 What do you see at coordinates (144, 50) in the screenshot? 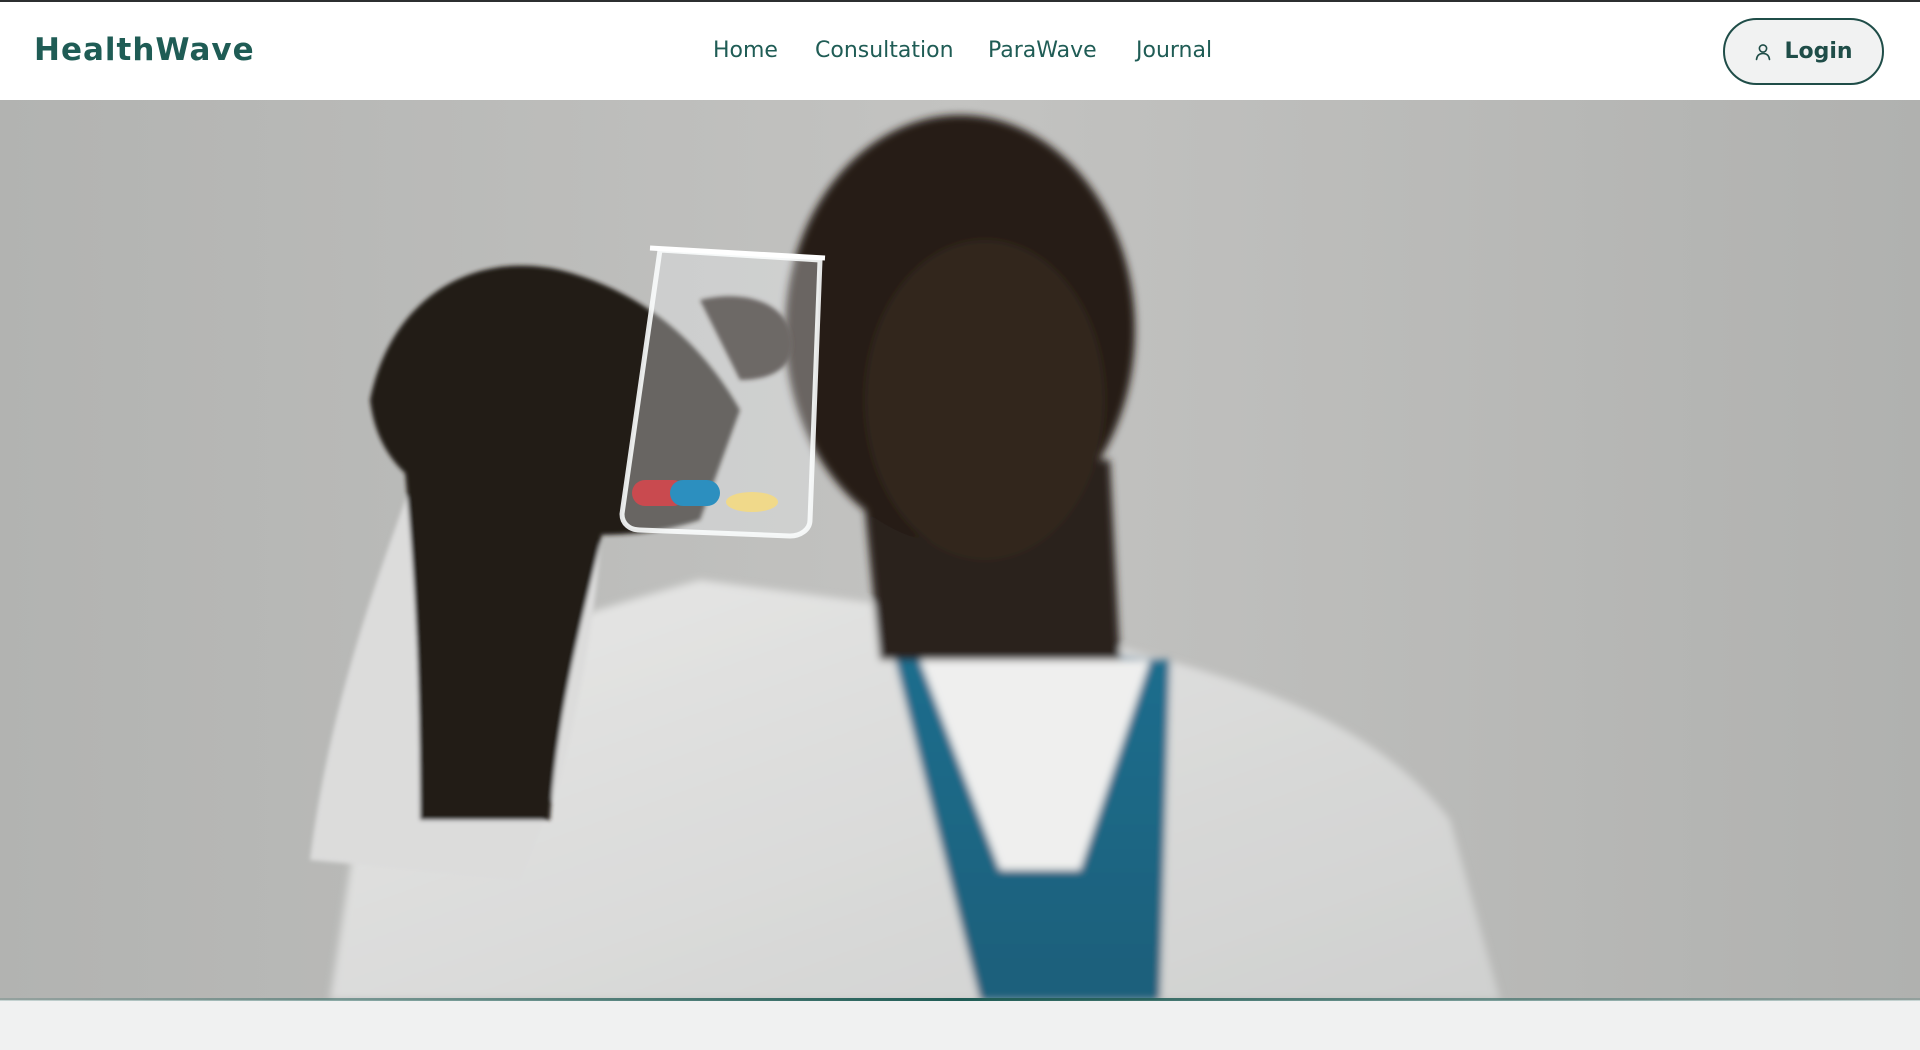
I see `brand-logo: HealthWave` at bounding box center [144, 50].